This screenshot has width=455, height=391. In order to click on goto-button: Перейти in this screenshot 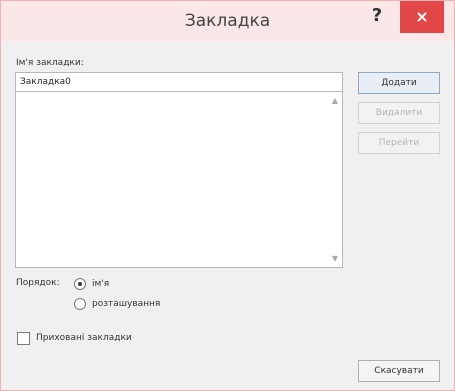, I will do `click(399, 143)`.